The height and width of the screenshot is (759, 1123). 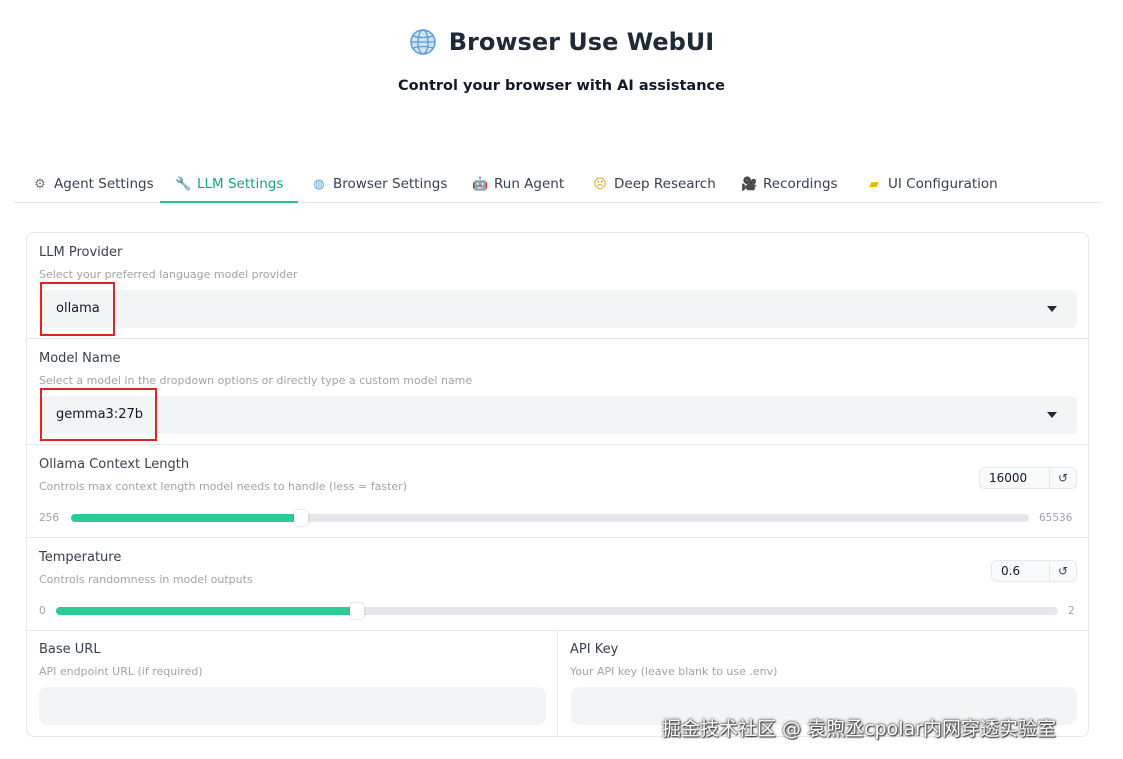 I want to click on context-length-label: Ollama Context Length, so click(x=114, y=464).